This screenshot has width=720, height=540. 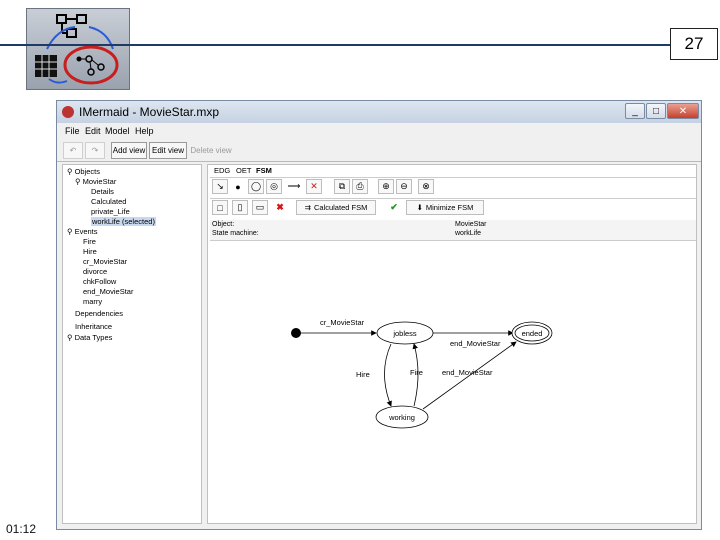 I want to click on object-value: MovieStar, so click(x=471, y=224).